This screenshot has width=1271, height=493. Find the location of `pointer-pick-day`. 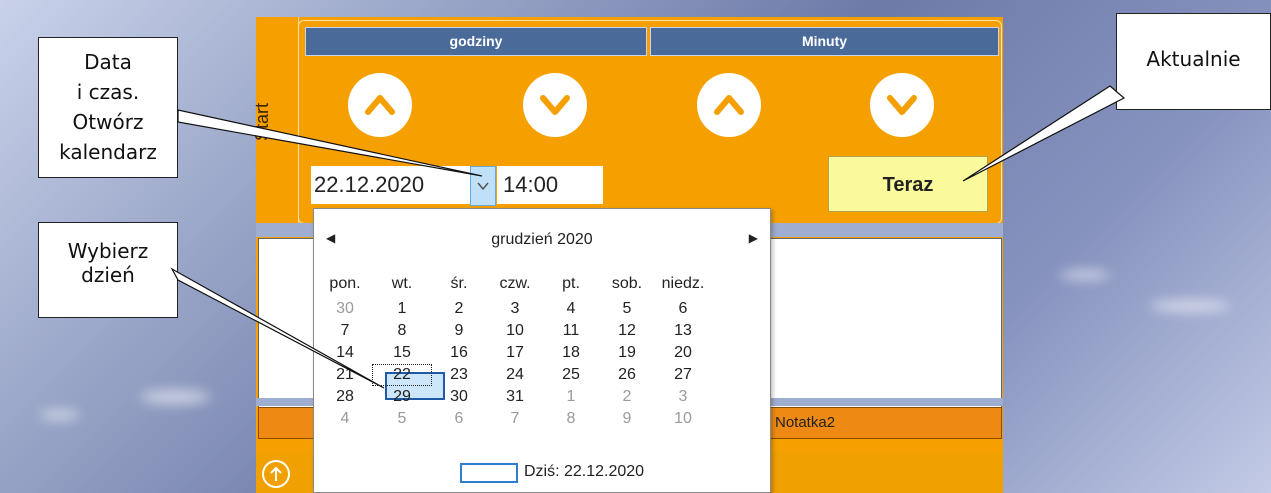

pointer-pick-day is located at coordinates (277, 328).